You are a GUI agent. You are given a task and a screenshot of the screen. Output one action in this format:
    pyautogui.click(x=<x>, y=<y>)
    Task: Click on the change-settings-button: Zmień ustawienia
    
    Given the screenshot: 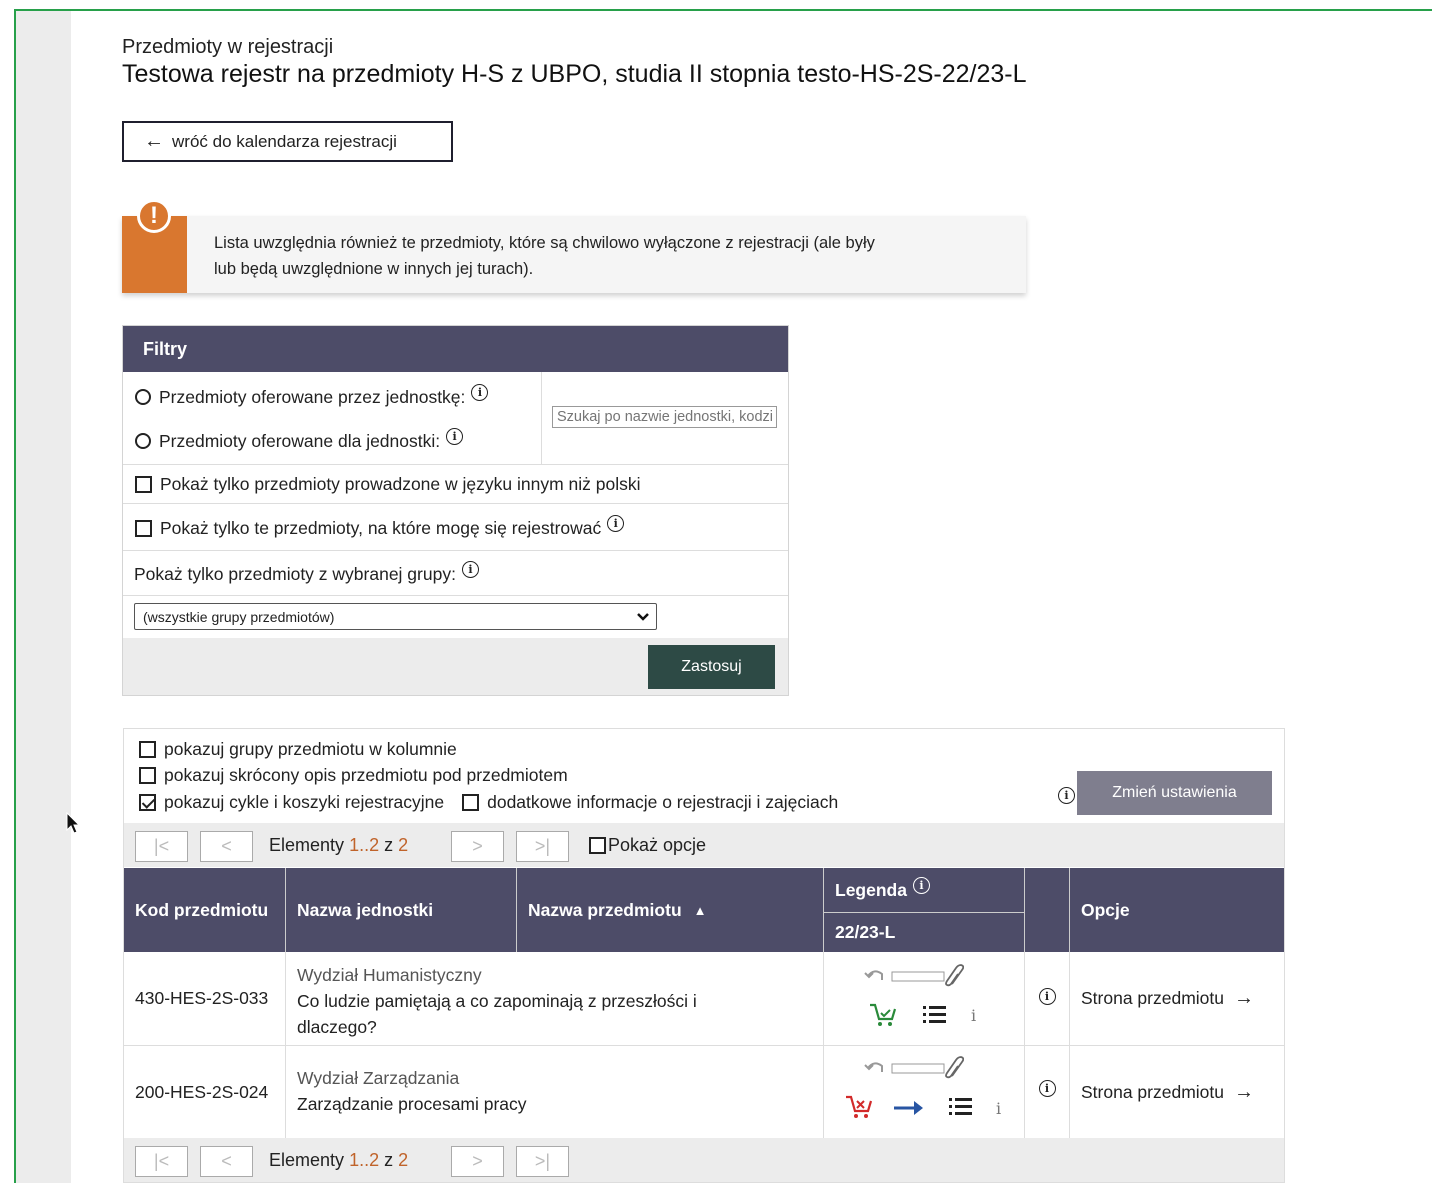 What is the action you would take?
    pyautogui.click(x=1174, y=793)
    